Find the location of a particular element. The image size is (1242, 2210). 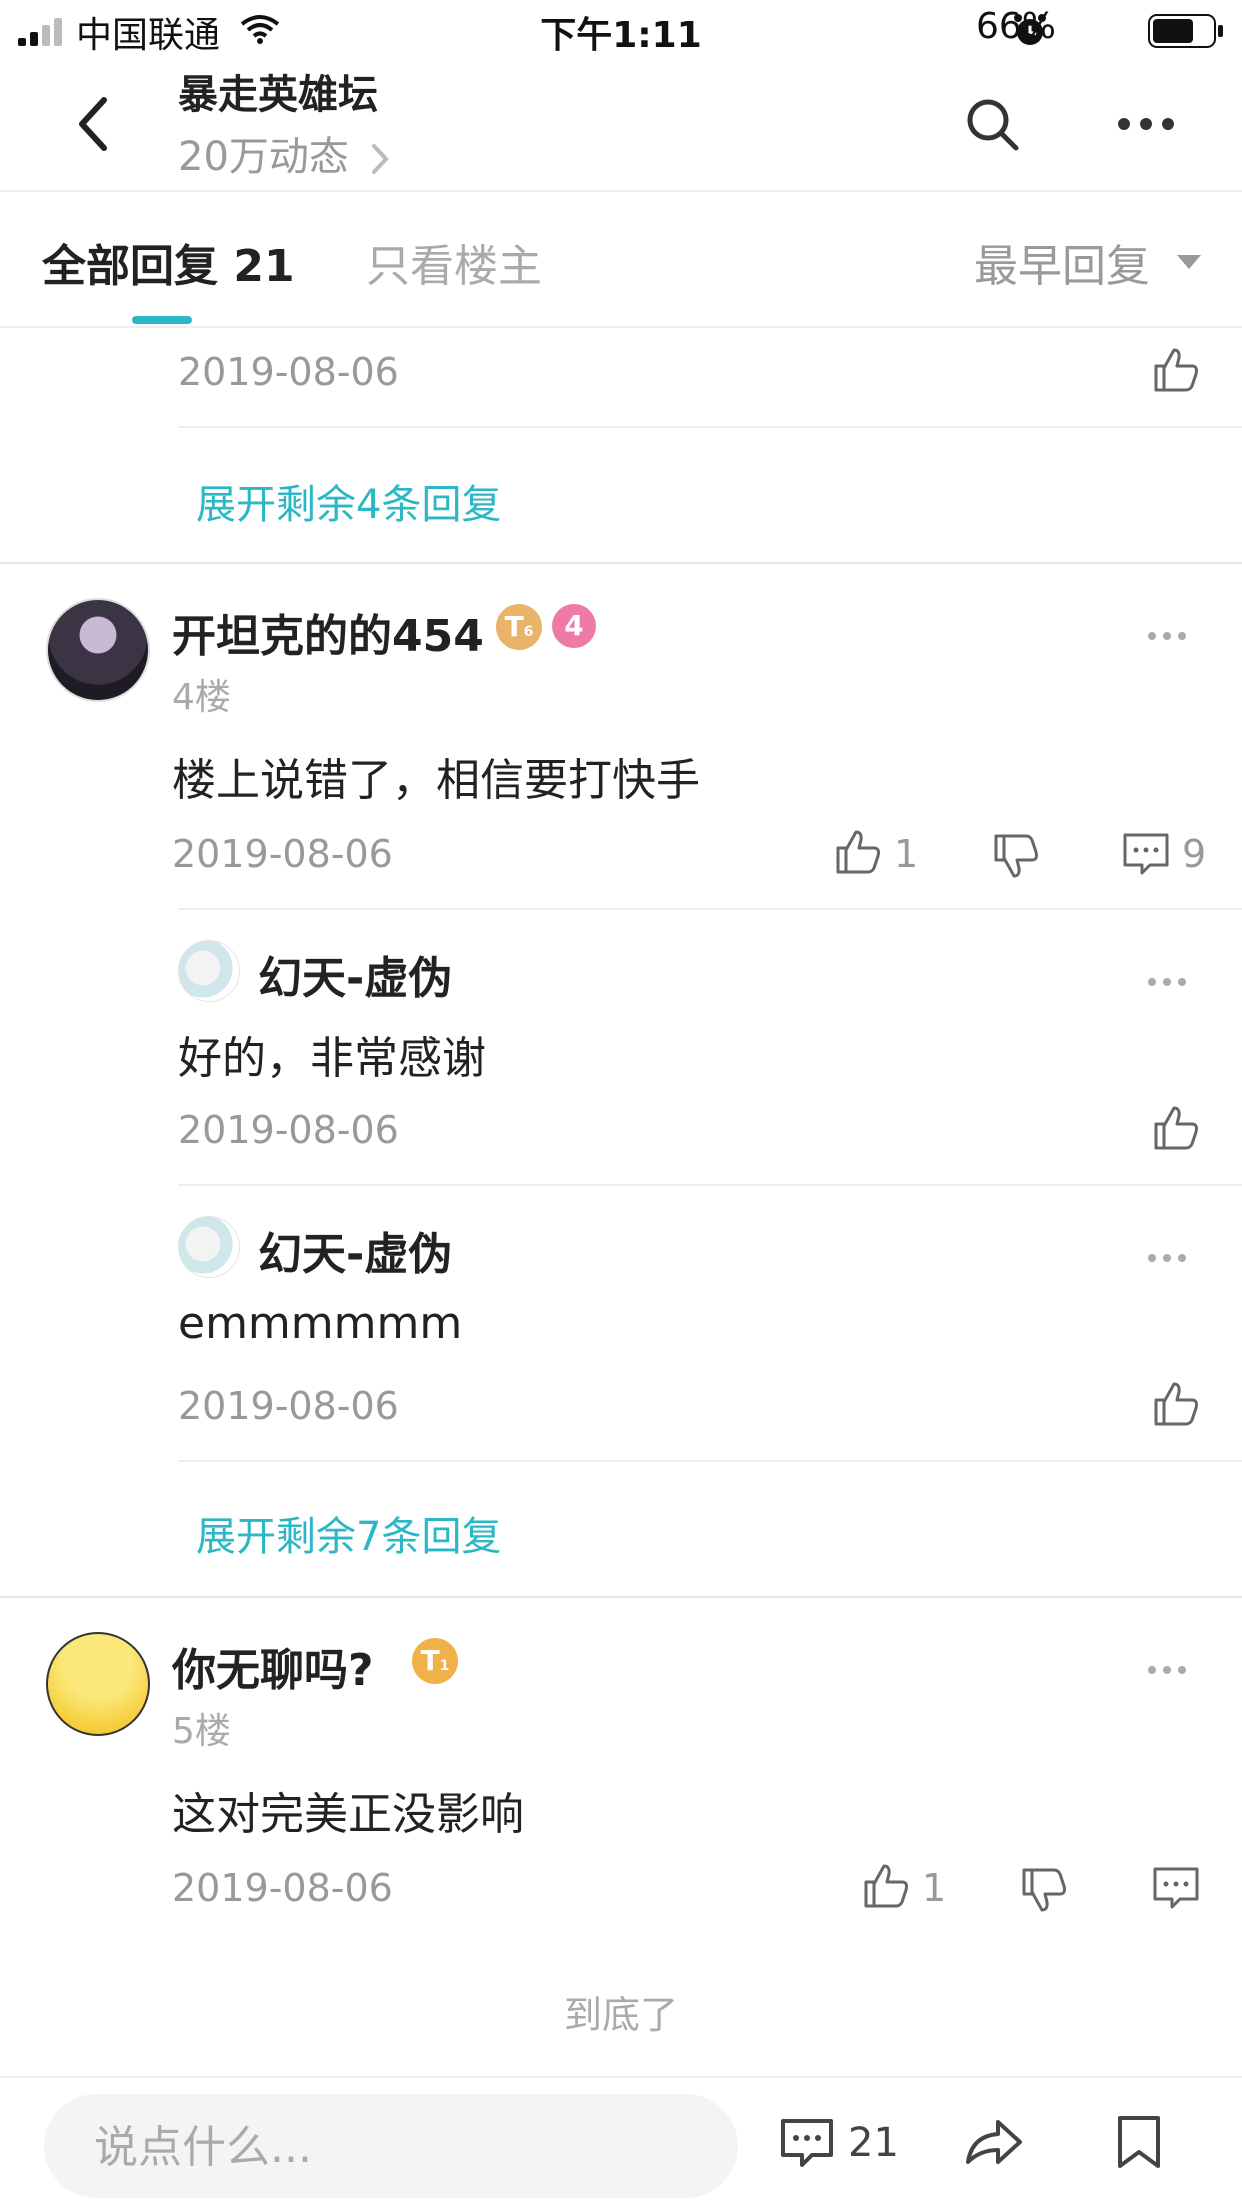

tab-all-replies: 全部回复 21 is located at coordinates (168, 262).